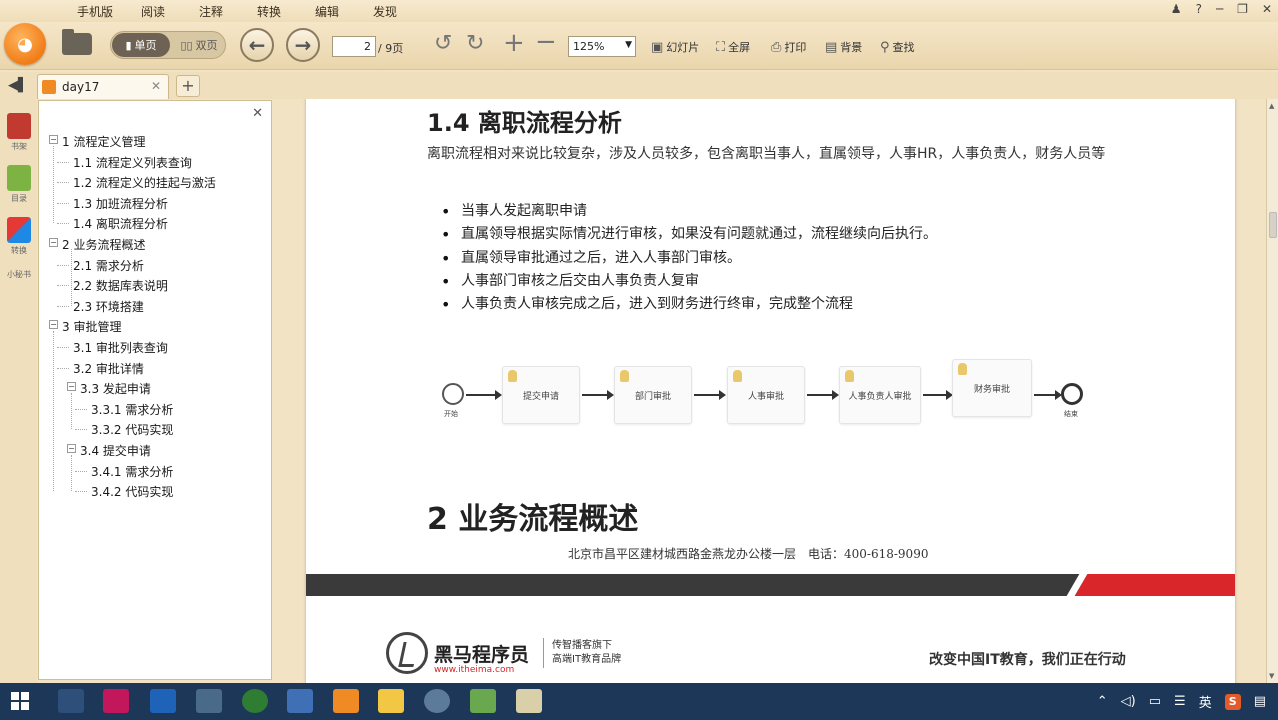 The image size is (1278, 720). I want to click on outline-item: 1.3 加班流程分析, so click(158, 203).